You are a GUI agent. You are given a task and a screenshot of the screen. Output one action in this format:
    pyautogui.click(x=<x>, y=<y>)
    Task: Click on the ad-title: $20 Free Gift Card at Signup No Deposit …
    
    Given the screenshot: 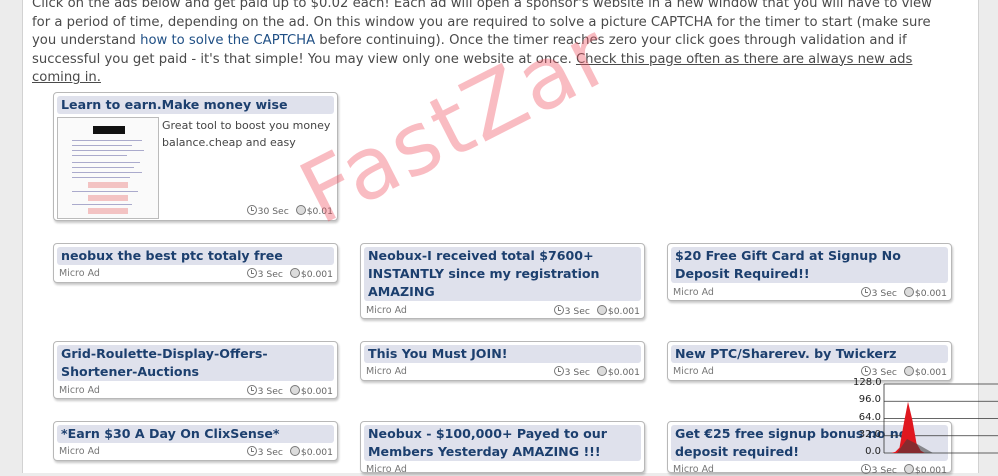 What is the action you would take?
    pyautogui.click(x=809, y=265)
    